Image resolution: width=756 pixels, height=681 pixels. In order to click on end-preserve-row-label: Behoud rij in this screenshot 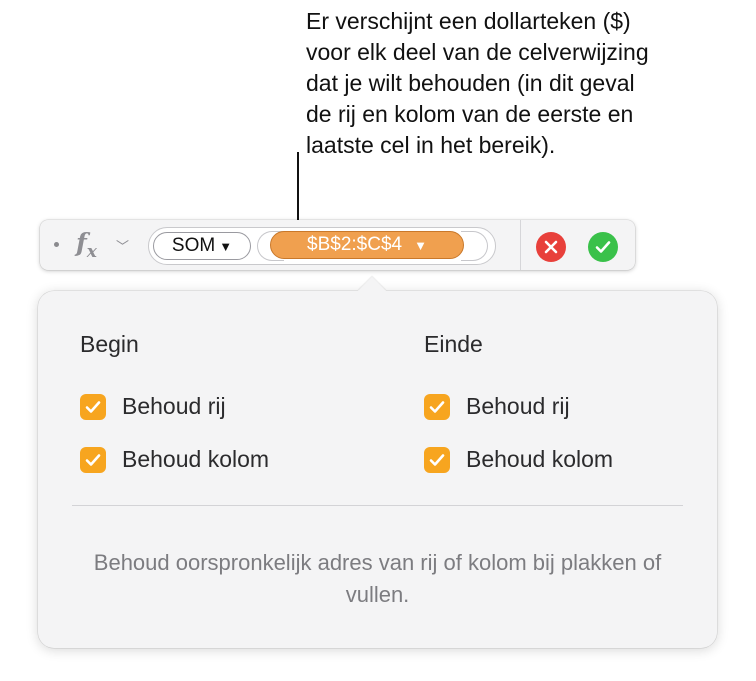, I will do `click(518, 406)`.